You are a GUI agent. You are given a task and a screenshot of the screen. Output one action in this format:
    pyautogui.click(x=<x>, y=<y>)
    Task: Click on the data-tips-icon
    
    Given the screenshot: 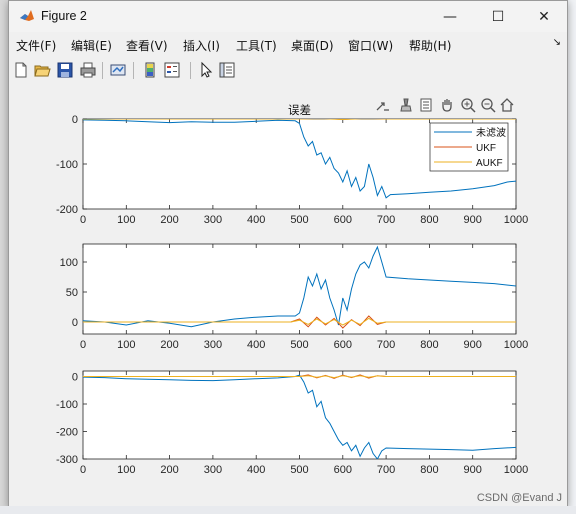 What is the action you would take?
    pyautogui.click(x=426, y=105)
    